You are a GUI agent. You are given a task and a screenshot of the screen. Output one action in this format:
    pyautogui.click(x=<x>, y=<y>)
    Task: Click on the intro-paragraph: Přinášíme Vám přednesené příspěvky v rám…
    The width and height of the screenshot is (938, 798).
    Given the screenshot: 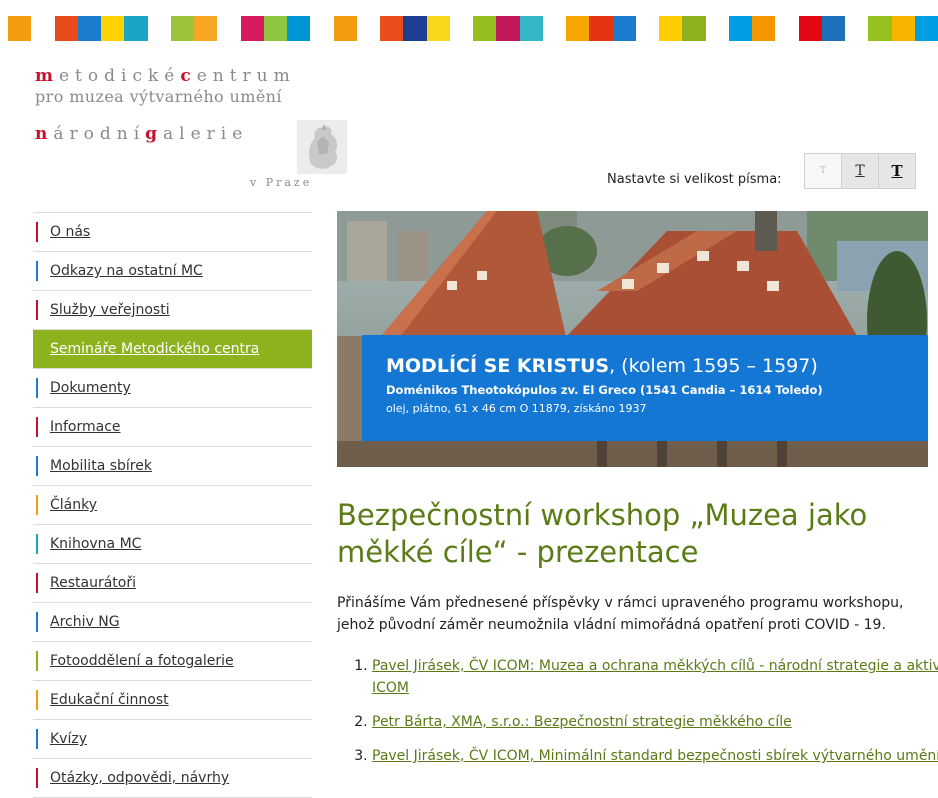 What is the action you would take?
    pyautogui.click(x=620, y=614)
    